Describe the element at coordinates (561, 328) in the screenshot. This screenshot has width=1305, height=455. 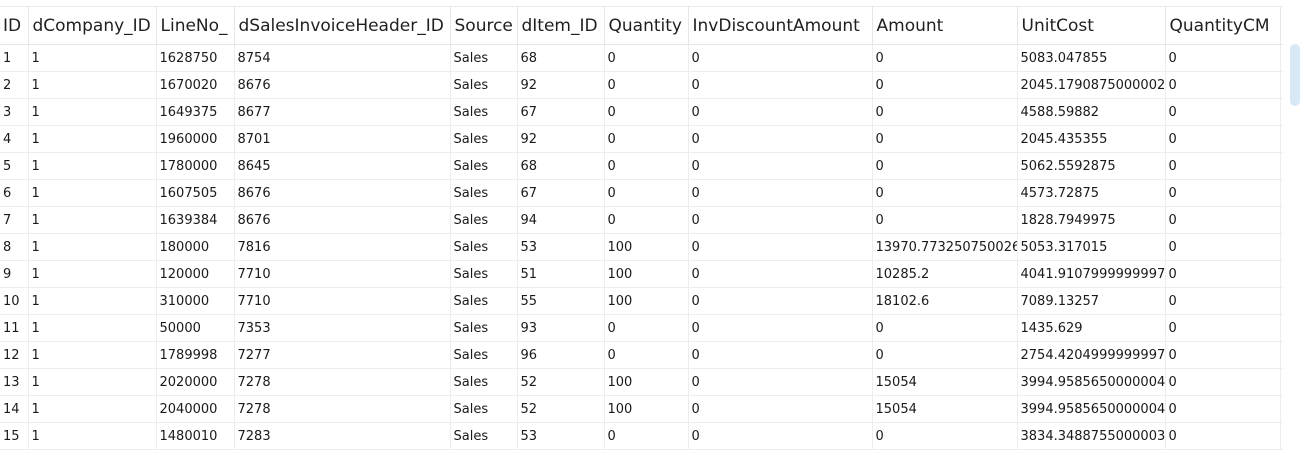
I see `table-cell: 93` at that location.